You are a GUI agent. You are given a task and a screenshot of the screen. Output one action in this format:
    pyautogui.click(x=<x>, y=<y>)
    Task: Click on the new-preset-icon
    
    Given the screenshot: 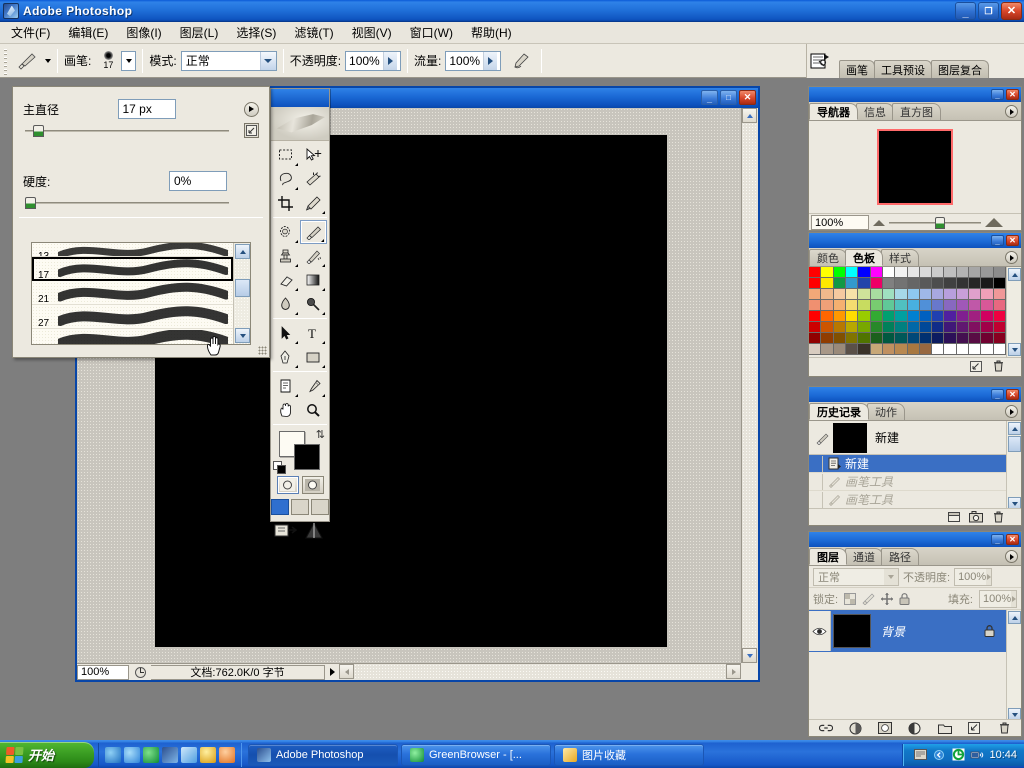 What is the action you would take?
    pyautogui.click(x=251, y=130)
    